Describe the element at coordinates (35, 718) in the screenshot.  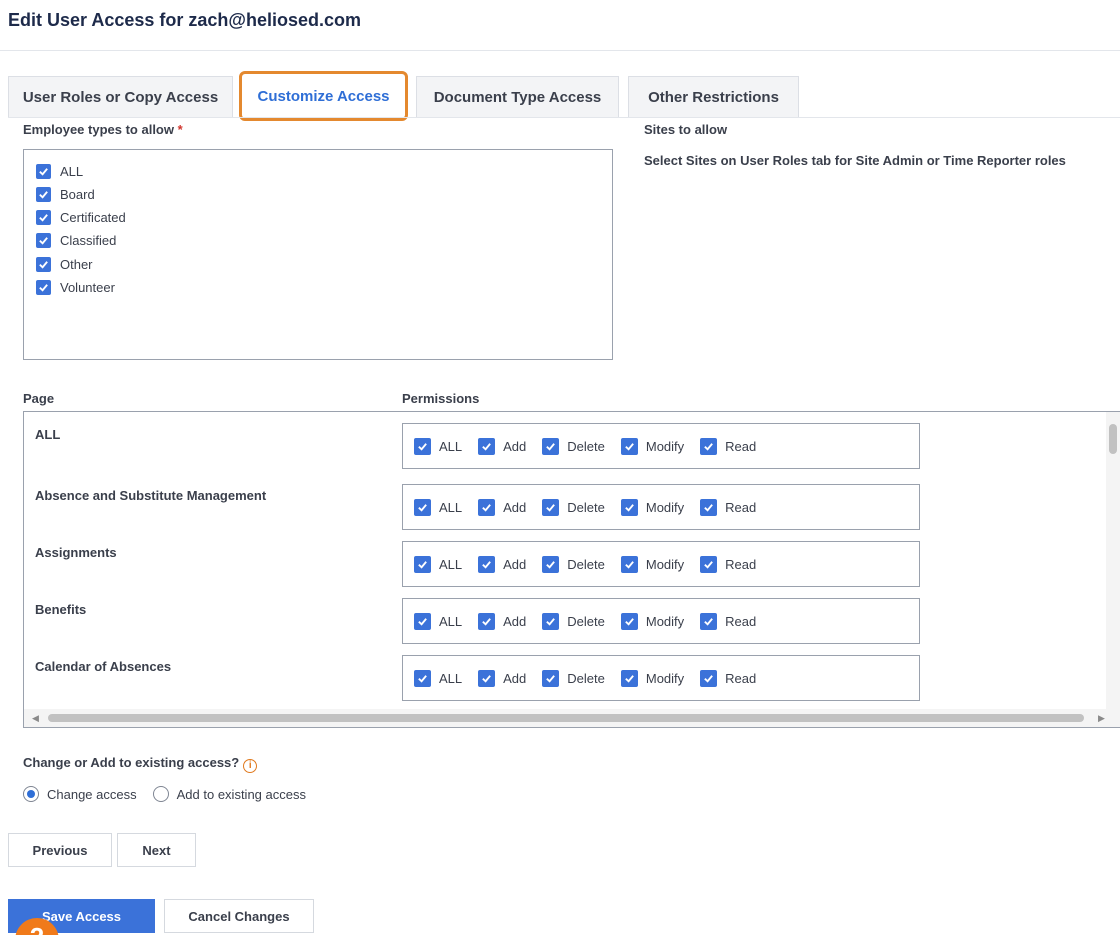
I see `scroll-left-arrow-icon: ◀` at that location.